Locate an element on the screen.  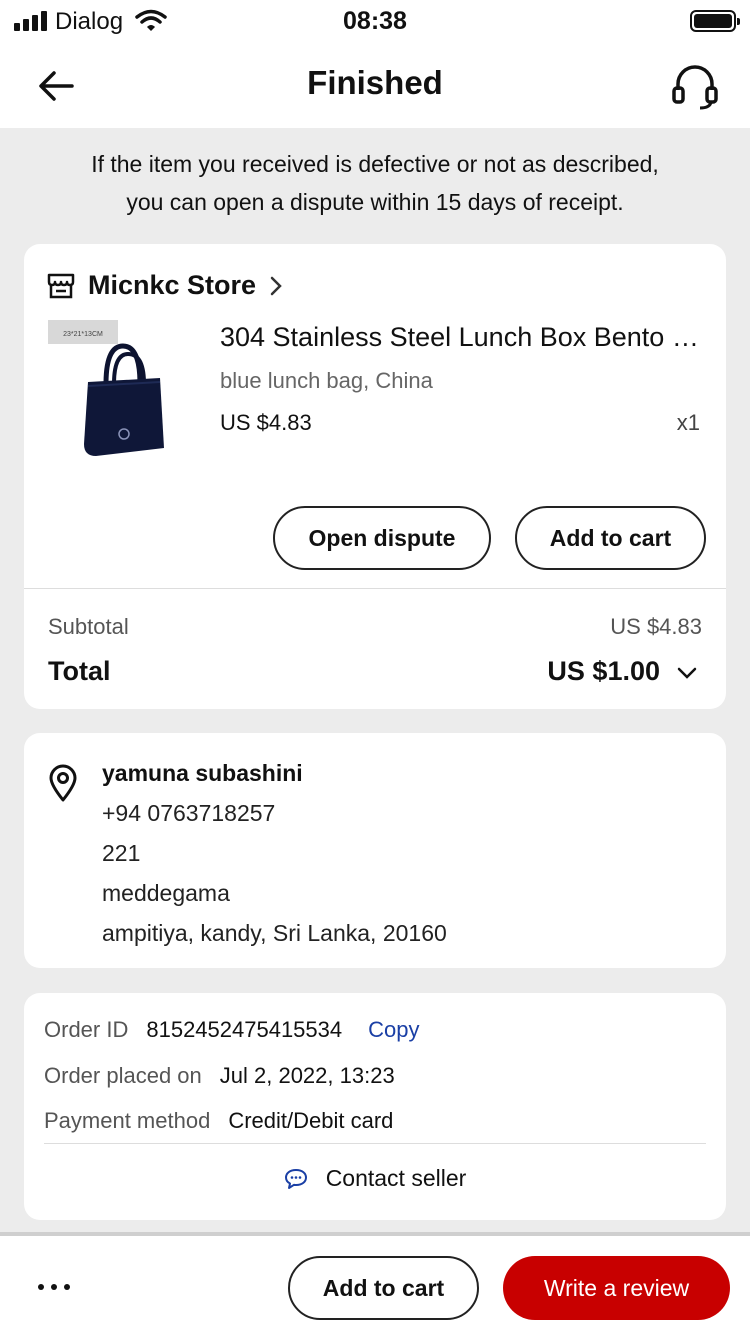
open-dispute-button: Open dispute is located at coordinates (382, 538).